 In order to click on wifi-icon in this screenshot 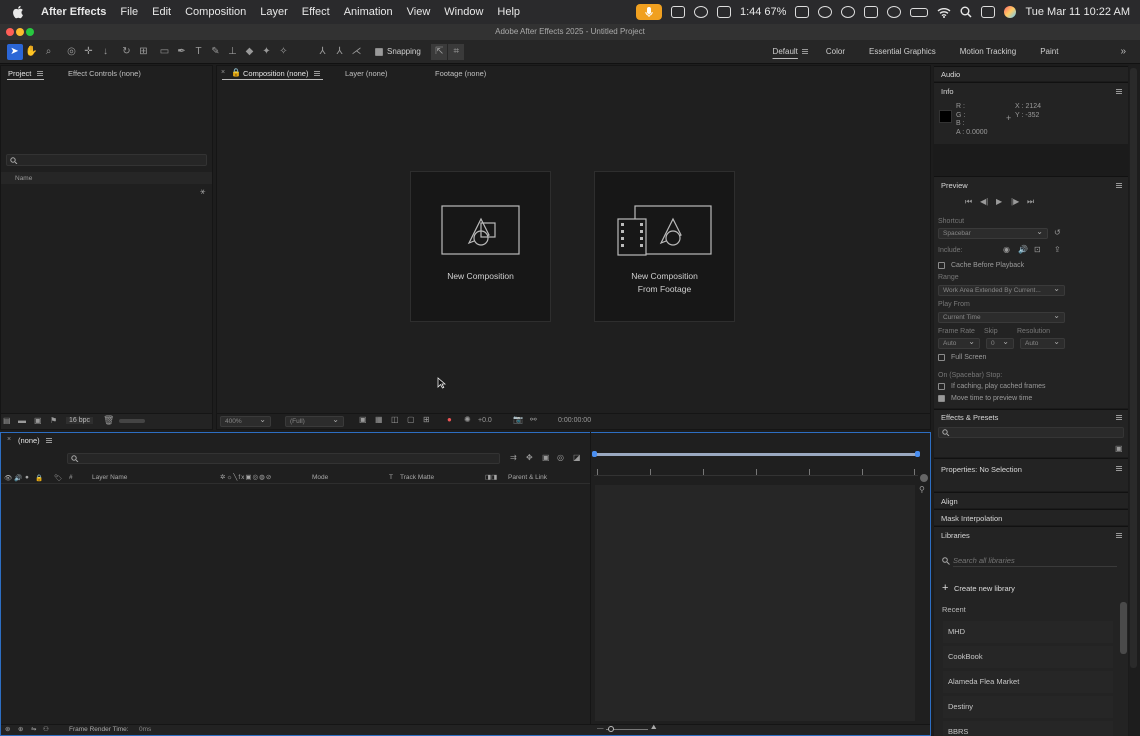, I will do `click(944, 12)`.